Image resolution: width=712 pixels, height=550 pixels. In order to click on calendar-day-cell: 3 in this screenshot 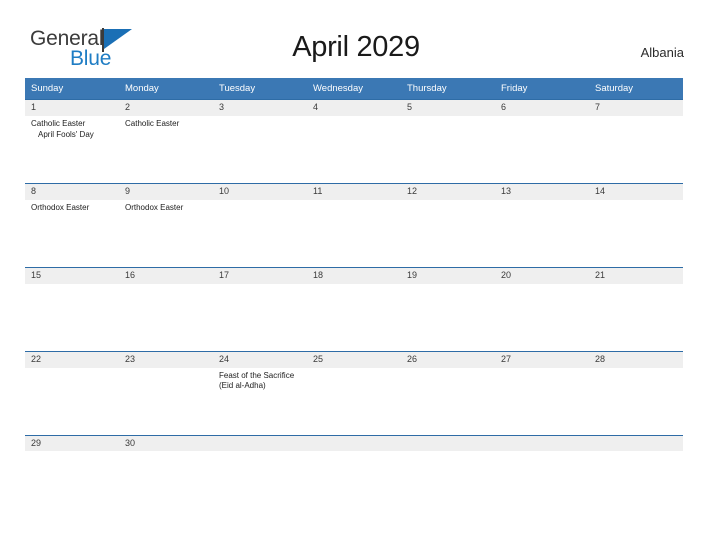, I will do `click(260, 141)`.